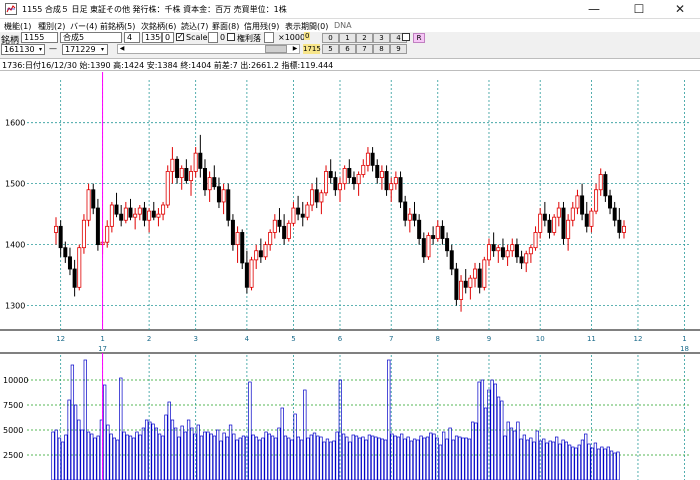  What do you see at coordinates (194, 26) in the screenshot?
I see `menu-item-load: 読込(7)` at bounding box center [194, 26].